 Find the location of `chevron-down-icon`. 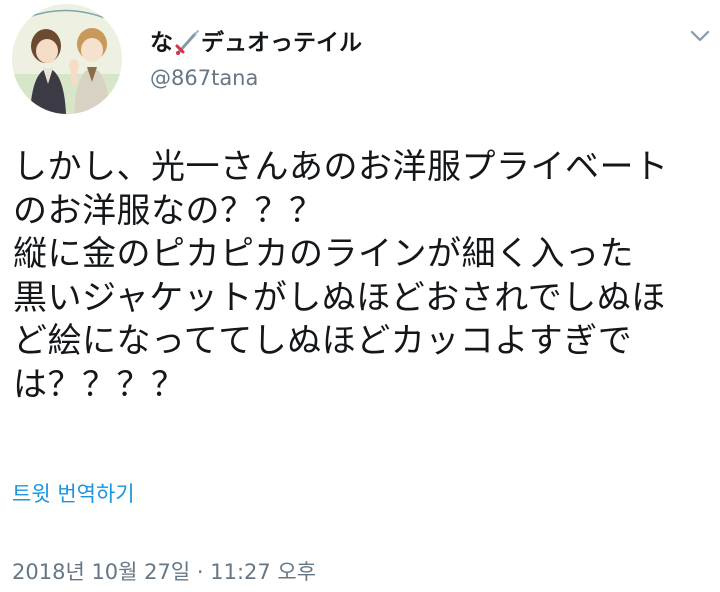

chevron-down-icon is located at coordinates (700, 36).